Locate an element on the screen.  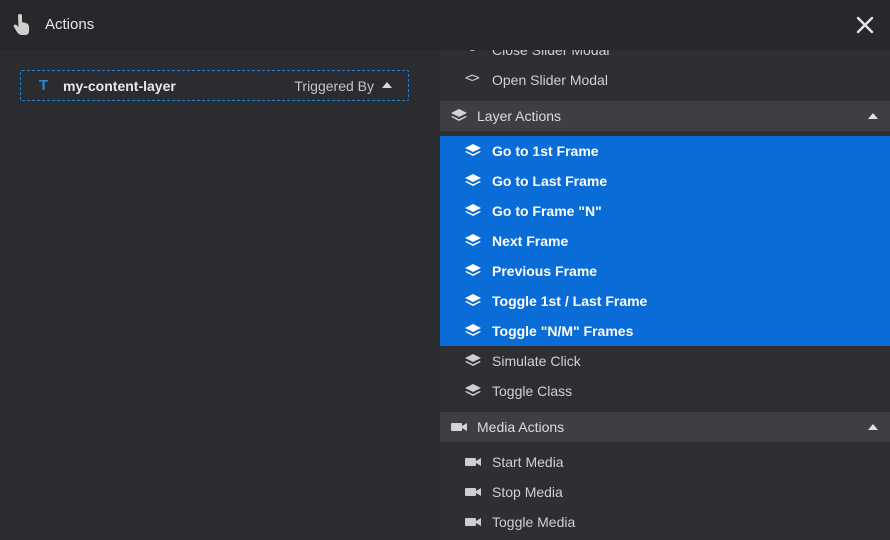
list-item-toggle-class: Toggle Class is located at coordinates (665, 391).